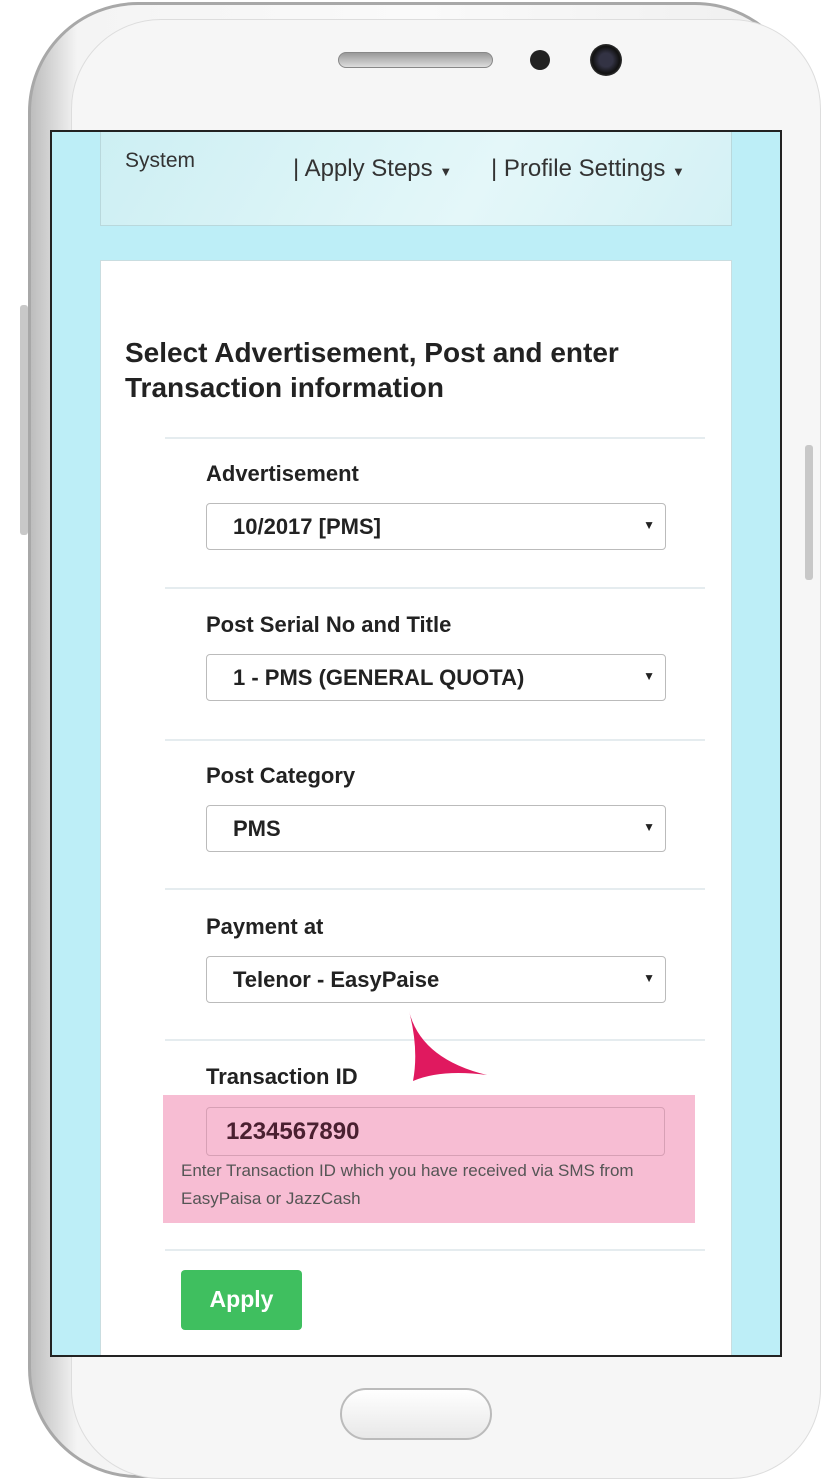 The height and width of the screenshot is (1481, 830). Describe the element at coordinates (606, 60) in the screenshot. I see `front-camera` at that location.